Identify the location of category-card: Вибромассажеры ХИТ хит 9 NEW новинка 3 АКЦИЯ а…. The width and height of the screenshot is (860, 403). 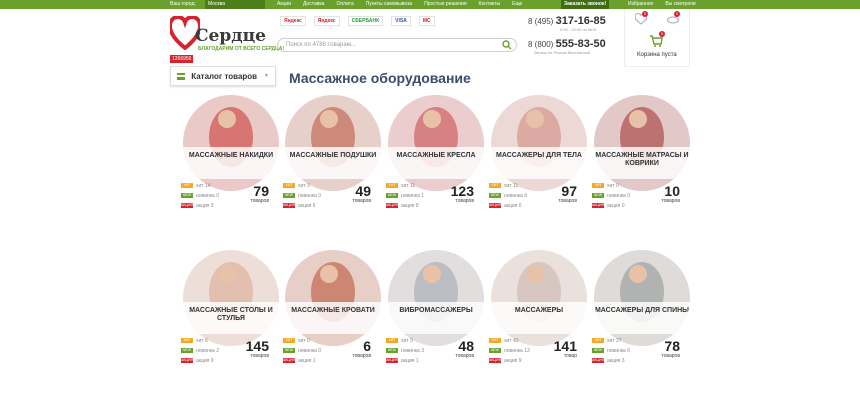
(437, 312).